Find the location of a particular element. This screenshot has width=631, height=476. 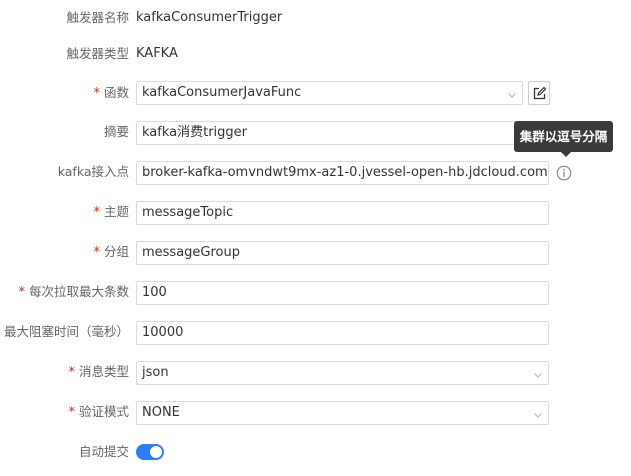

max-records-input-value: 100 is located at coordinates (154, 292).